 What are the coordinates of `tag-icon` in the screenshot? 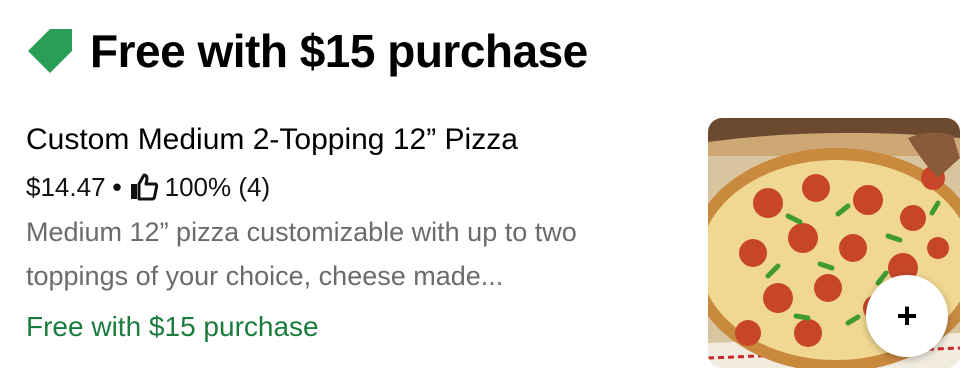 It's located at (50, 51).